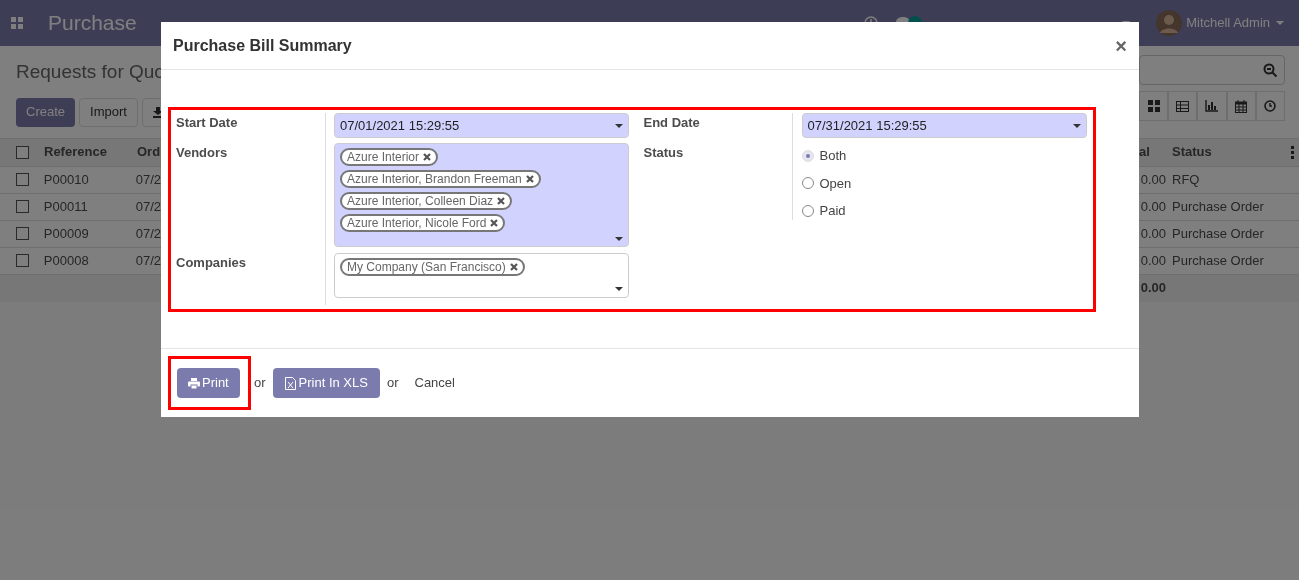 Image resolution: width=1299 pixels, height=580 pixels. Describe the element at coordinates (1228, 23) in the screenshot. I see `user-menu: Mitchell Admin` at that location.